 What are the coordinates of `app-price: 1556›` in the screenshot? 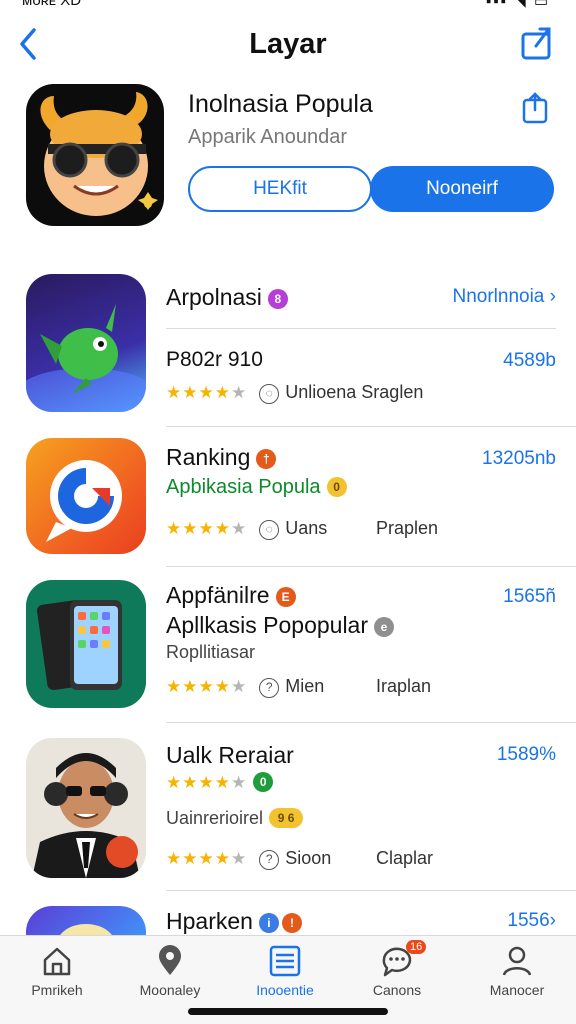 It's located at (531, 921).